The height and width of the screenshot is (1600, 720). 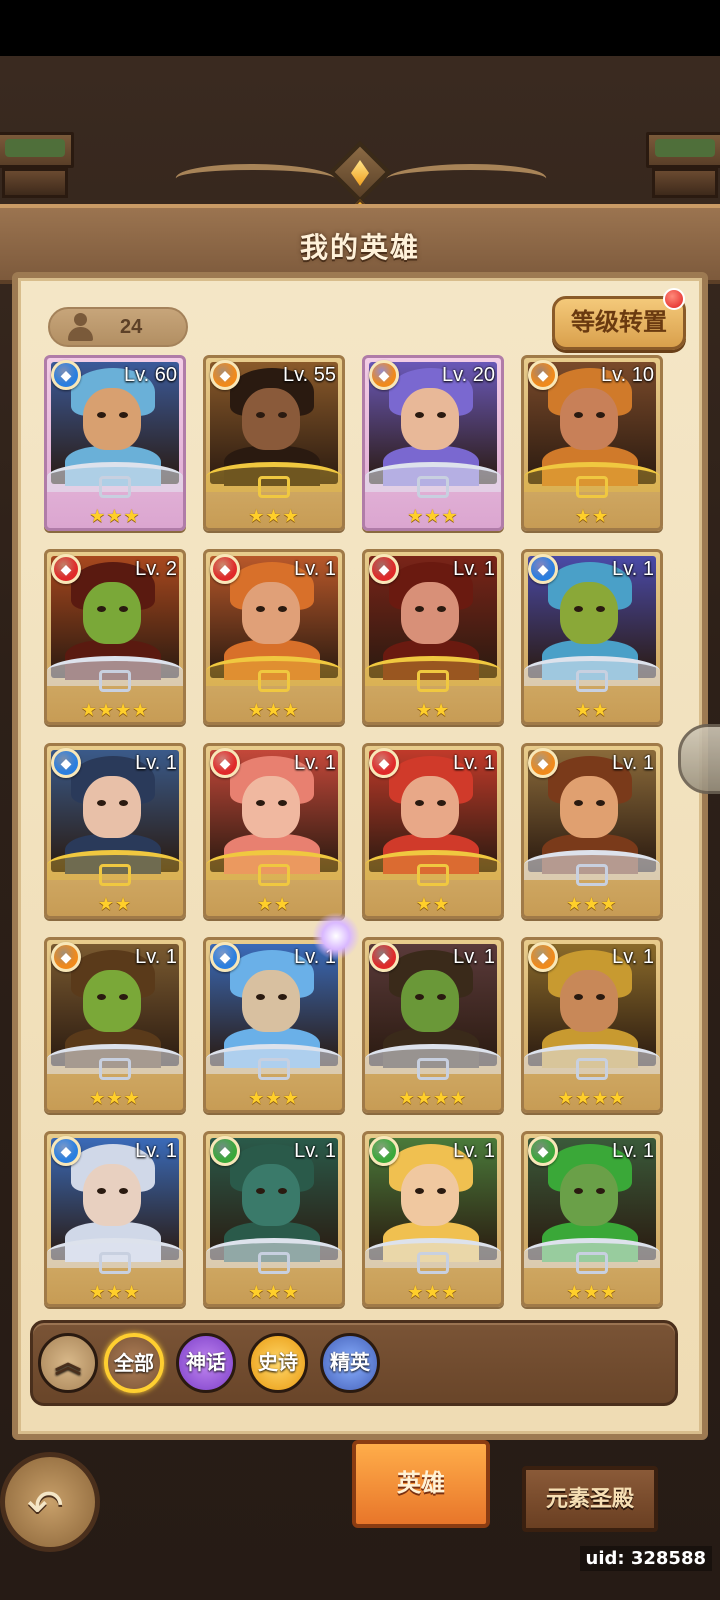 What do you see at coordinates (699, 759) in the screenshot?
I see `side-drawer-handle` at bounding box center [699, 759].